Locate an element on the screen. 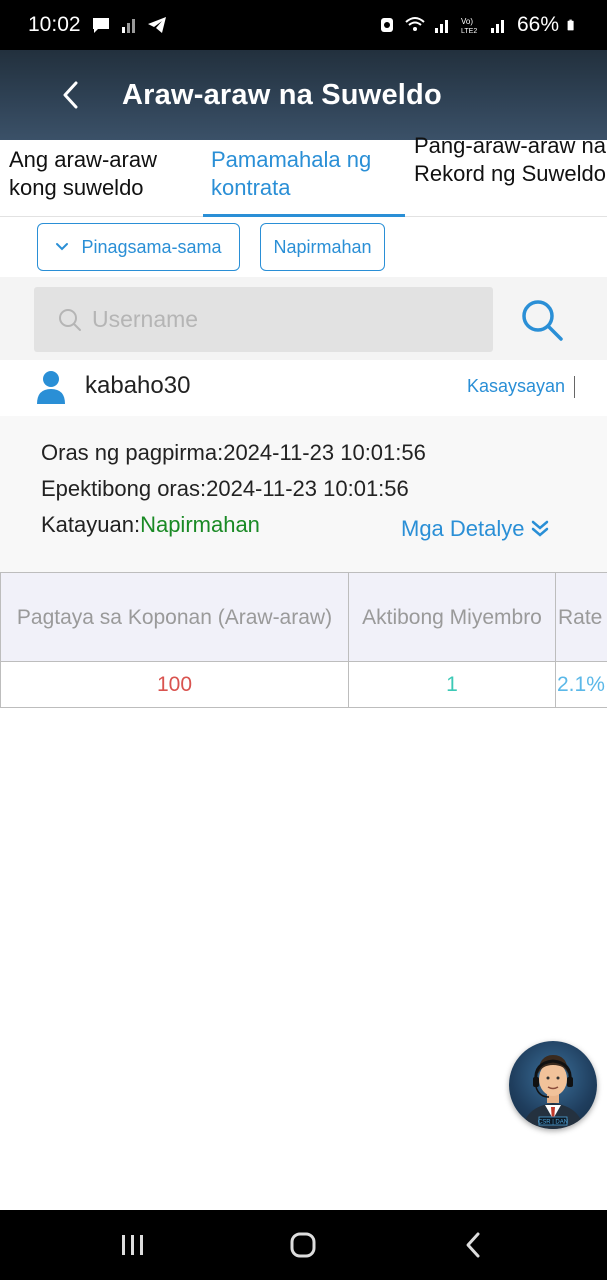  combined-filter-label: Pinagsama-sama is located at coordinates (151, 246).